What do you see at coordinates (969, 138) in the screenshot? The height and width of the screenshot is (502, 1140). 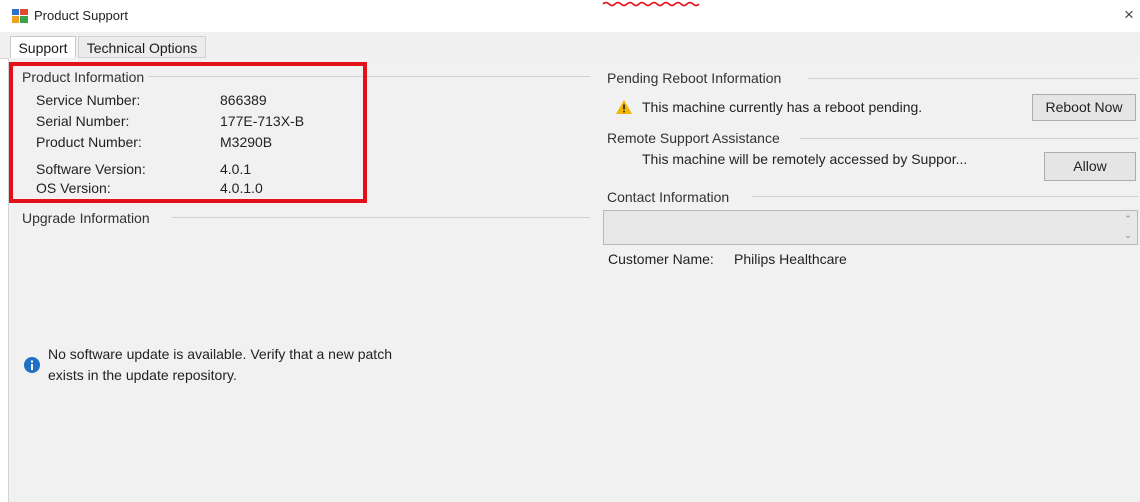 I see `remote-support-divider` at bounding box center [969, 138].